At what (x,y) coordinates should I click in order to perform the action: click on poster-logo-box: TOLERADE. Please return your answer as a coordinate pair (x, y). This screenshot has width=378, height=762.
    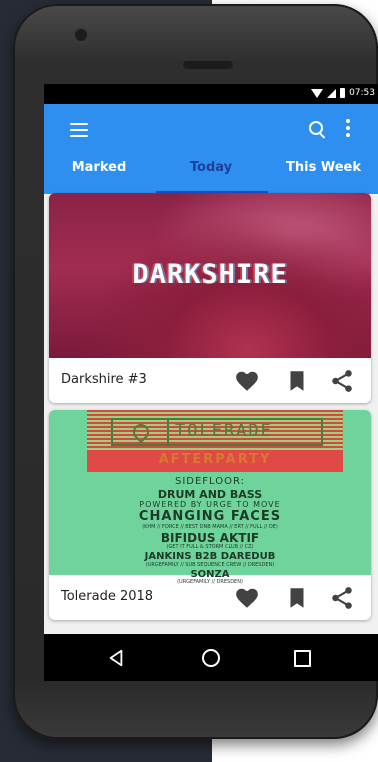
    Looking at the image, I should click on (217, 432).